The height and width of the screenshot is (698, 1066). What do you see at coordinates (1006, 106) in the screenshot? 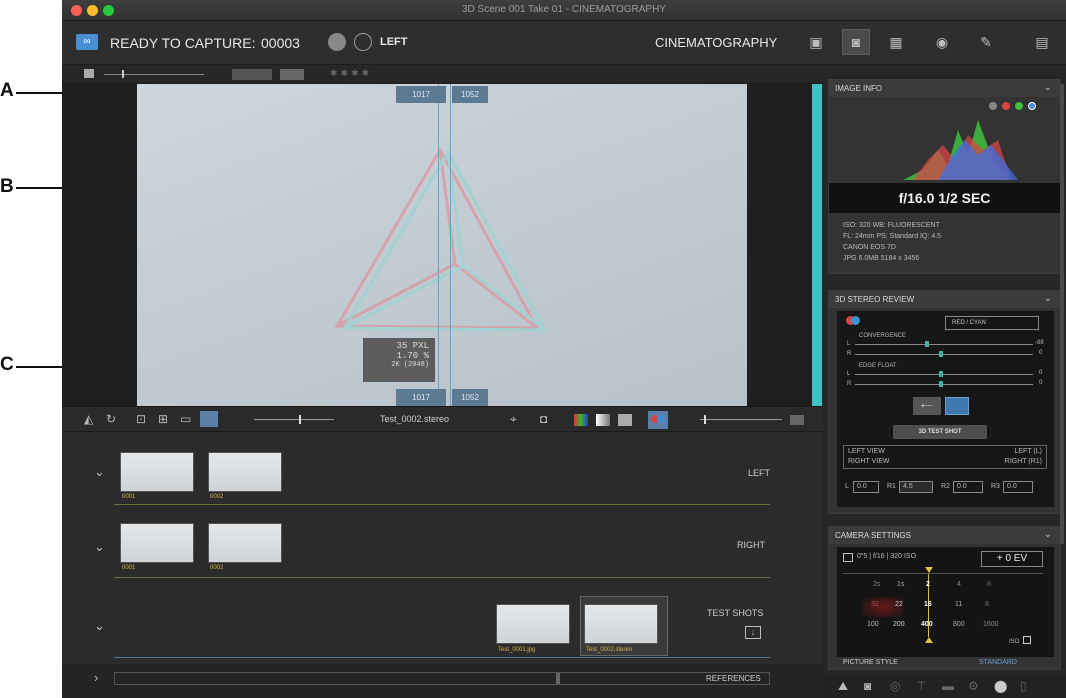
I see `channel-red-dot` at bounding box center [1006, 106].